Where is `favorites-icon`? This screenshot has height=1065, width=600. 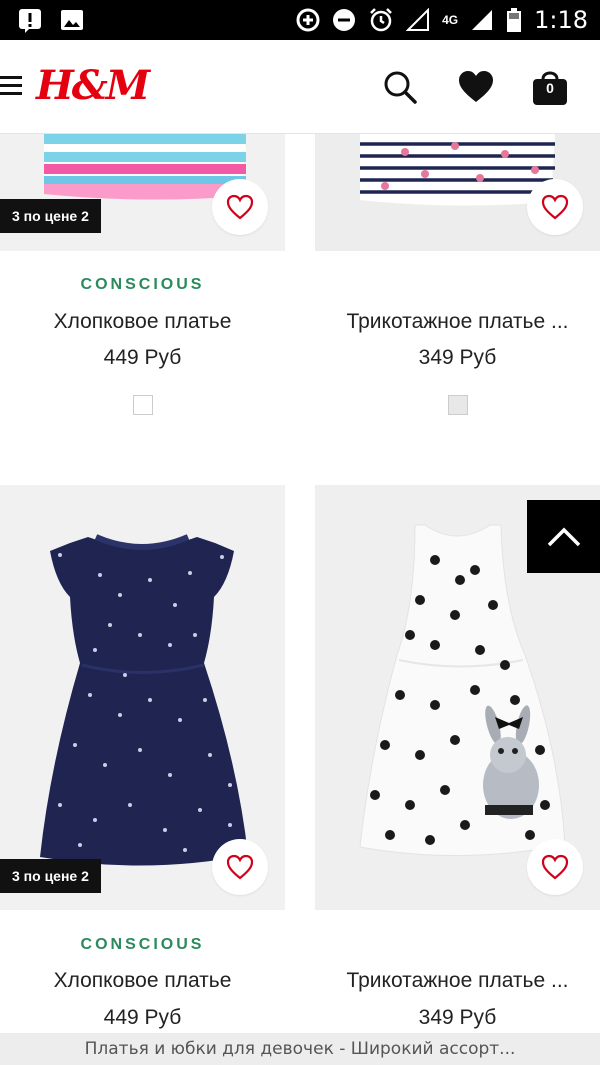
favorites-icon is located at coordinates (476, 87).